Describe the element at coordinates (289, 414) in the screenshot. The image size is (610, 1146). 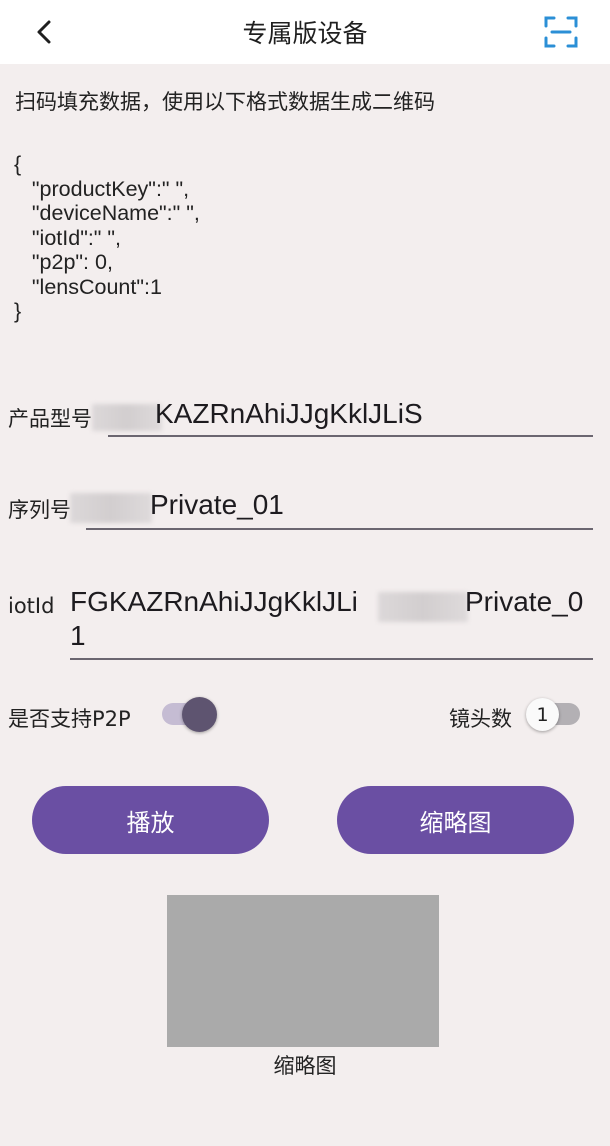
I see `product-model-input: KAZRnAhiJJgKklJLiS` at that location.